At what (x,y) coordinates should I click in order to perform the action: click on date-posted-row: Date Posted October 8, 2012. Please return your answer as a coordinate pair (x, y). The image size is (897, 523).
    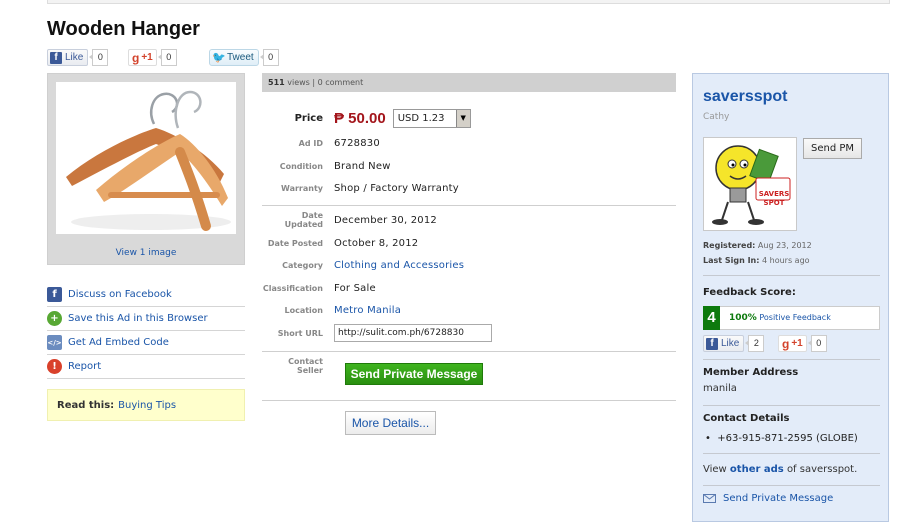
    Looking at the image, I should click on (343, 243).